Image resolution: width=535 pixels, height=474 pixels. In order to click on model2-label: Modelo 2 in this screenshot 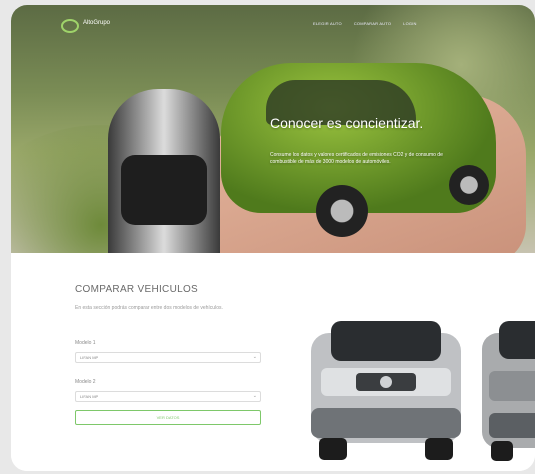, I will do `click(85, 382)`.